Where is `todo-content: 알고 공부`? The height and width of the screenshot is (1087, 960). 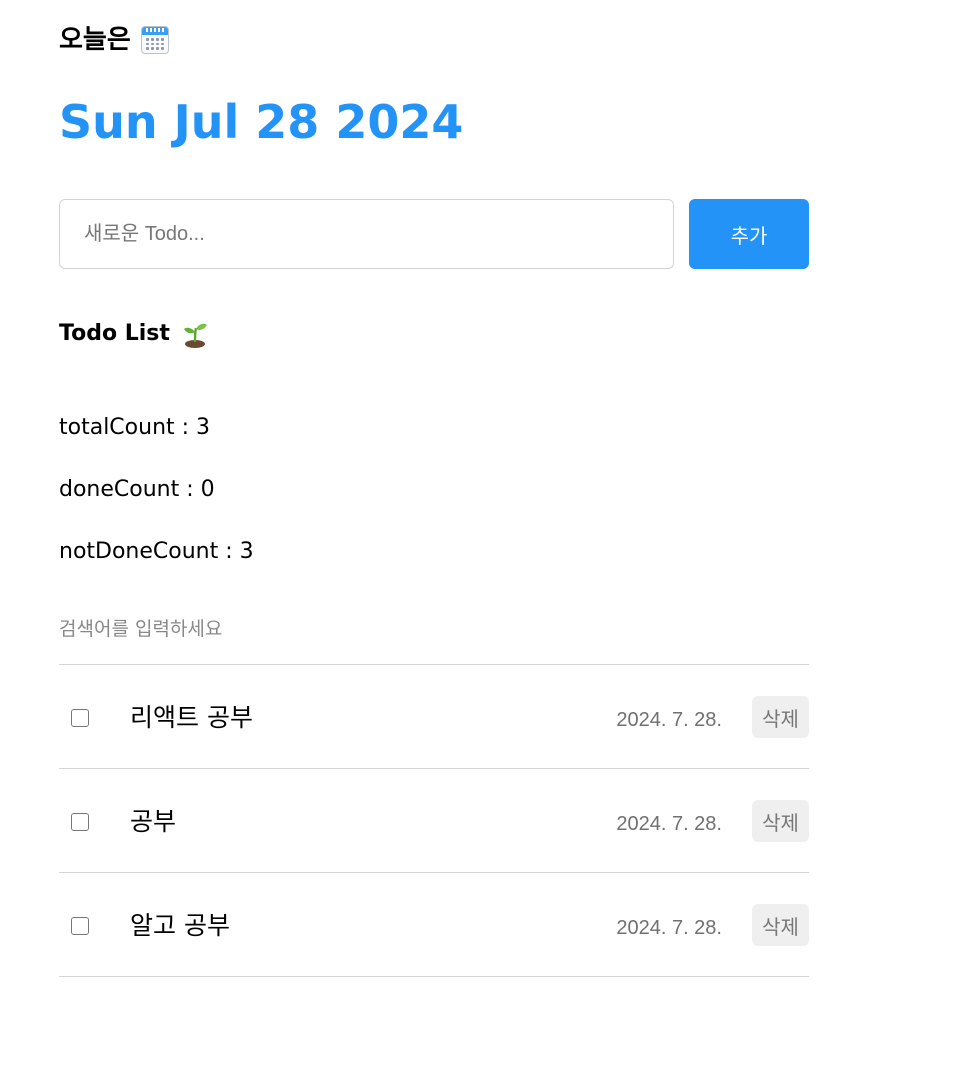 todo-content: 알고 공부 is located at coordinates (180, 925).